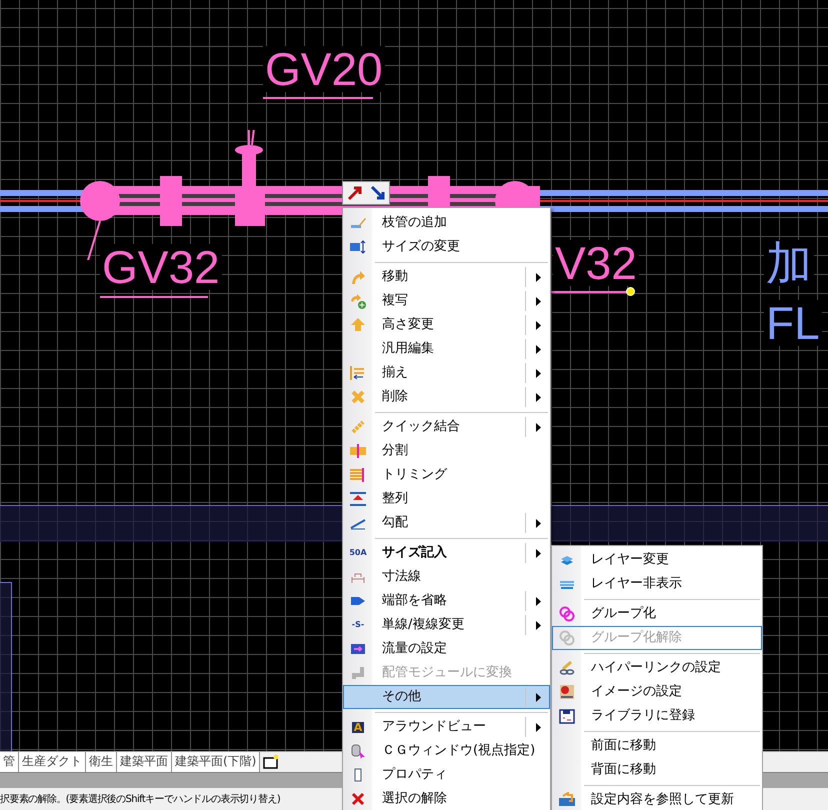 This screenshot has width=828, height=810. What do you see at coordinates (358, 727) in the screenshot?
I see `icon-label: A` at bounding box center [358, 727].